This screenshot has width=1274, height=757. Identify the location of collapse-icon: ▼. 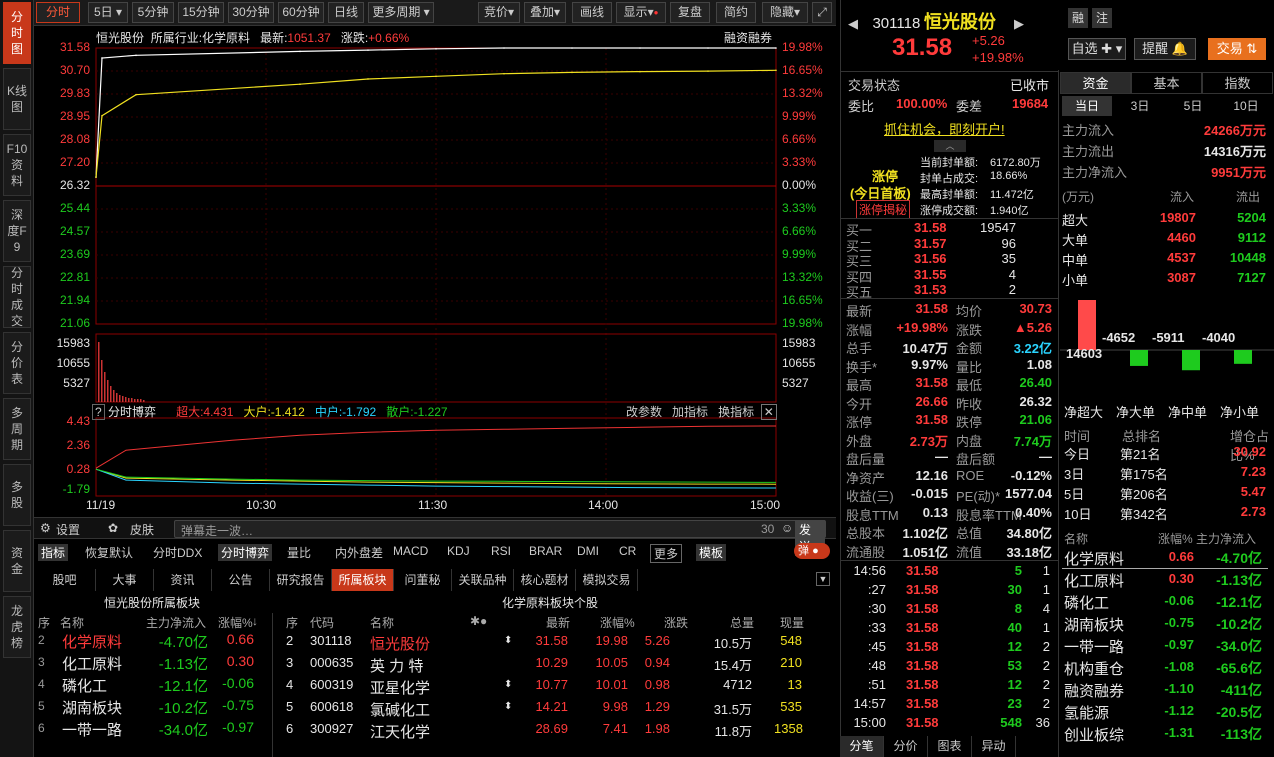
(823, 579).